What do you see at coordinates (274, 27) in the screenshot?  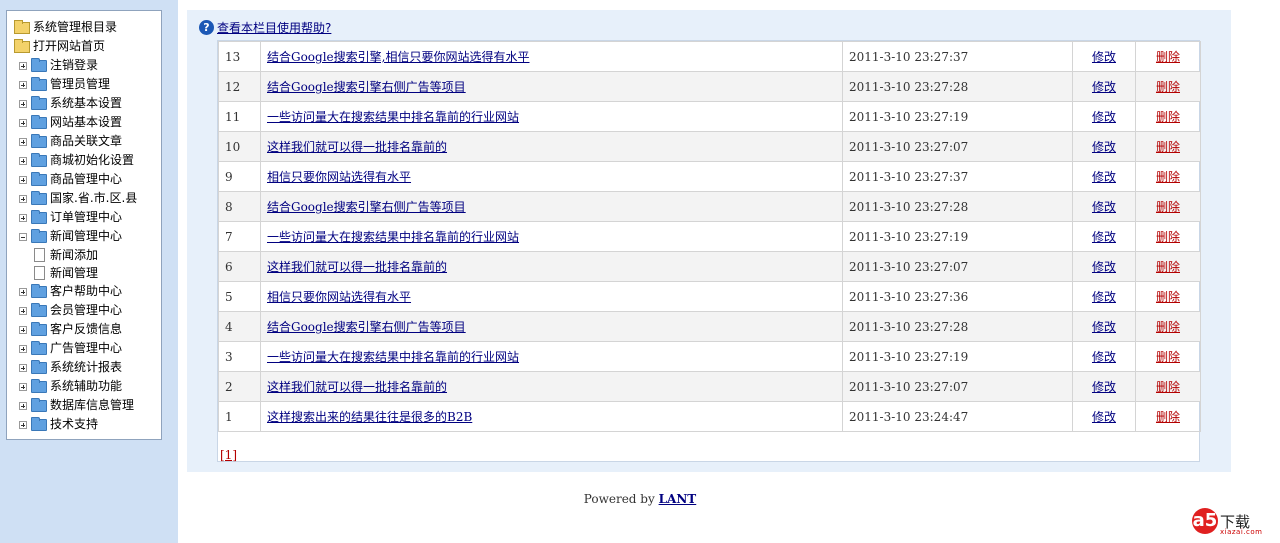 I see `help-link-text: 查看本栏目使用帮助?` at bounding box center [274, 27].